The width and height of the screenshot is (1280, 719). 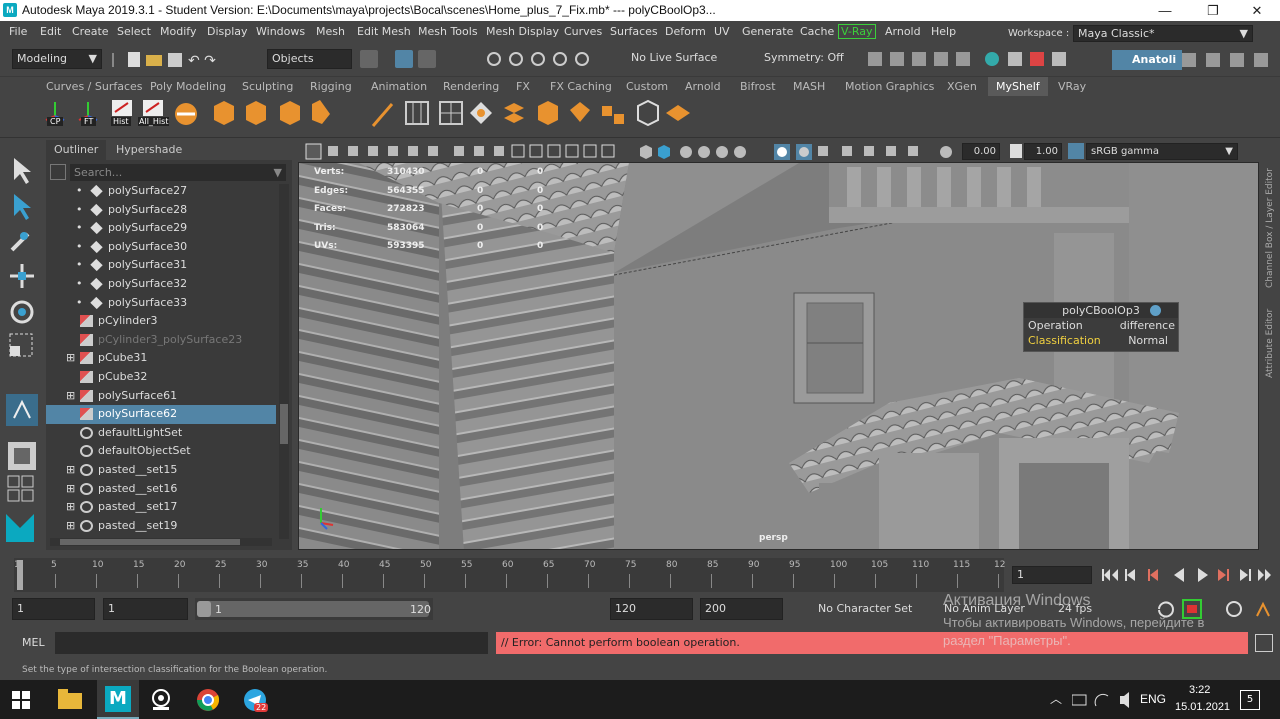 What do you see at coordinates (204, 609) in the screenshot?
I see `range-slider-handle` at bounding box center [204, 609].